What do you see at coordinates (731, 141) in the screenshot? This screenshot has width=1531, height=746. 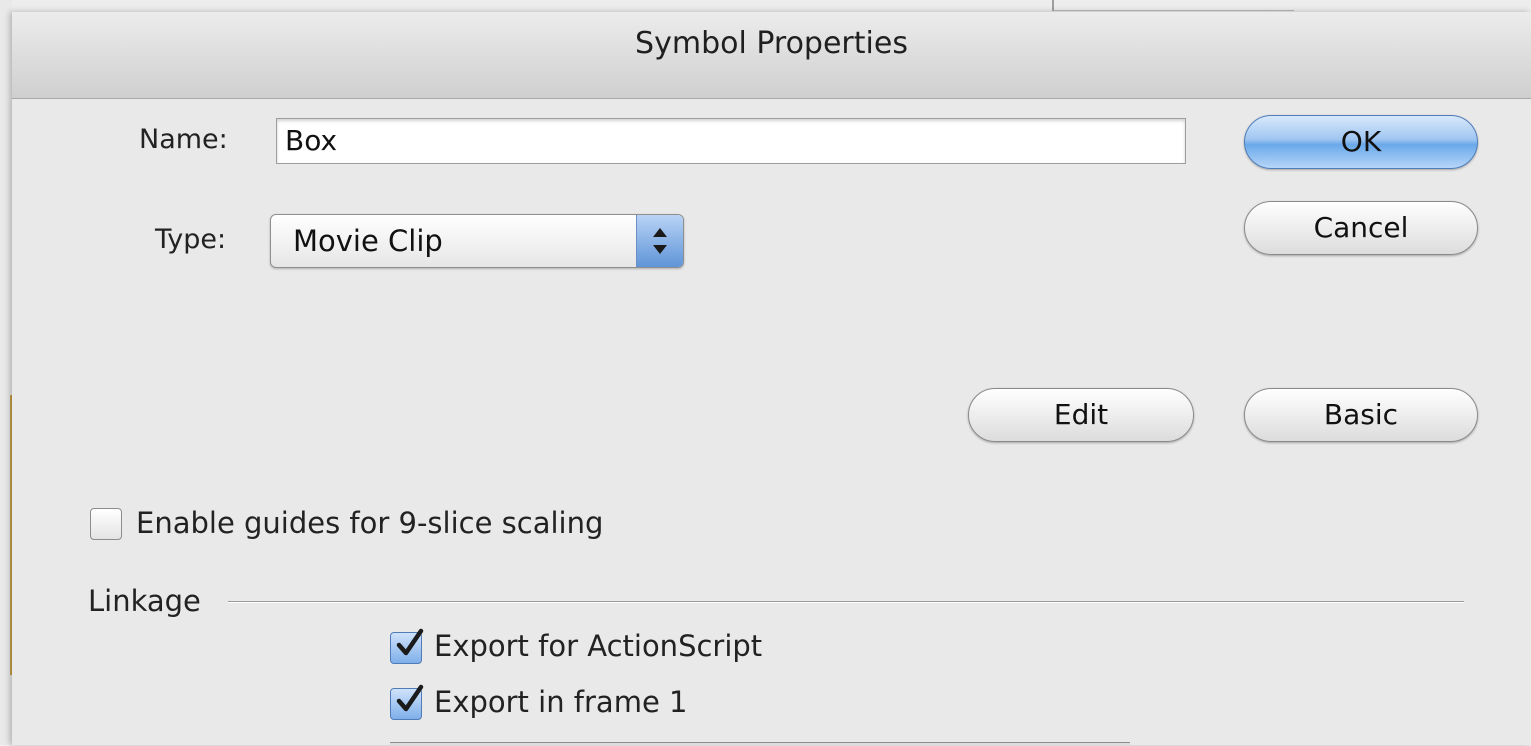 I see `name-input` at bounding box center [731, 141].